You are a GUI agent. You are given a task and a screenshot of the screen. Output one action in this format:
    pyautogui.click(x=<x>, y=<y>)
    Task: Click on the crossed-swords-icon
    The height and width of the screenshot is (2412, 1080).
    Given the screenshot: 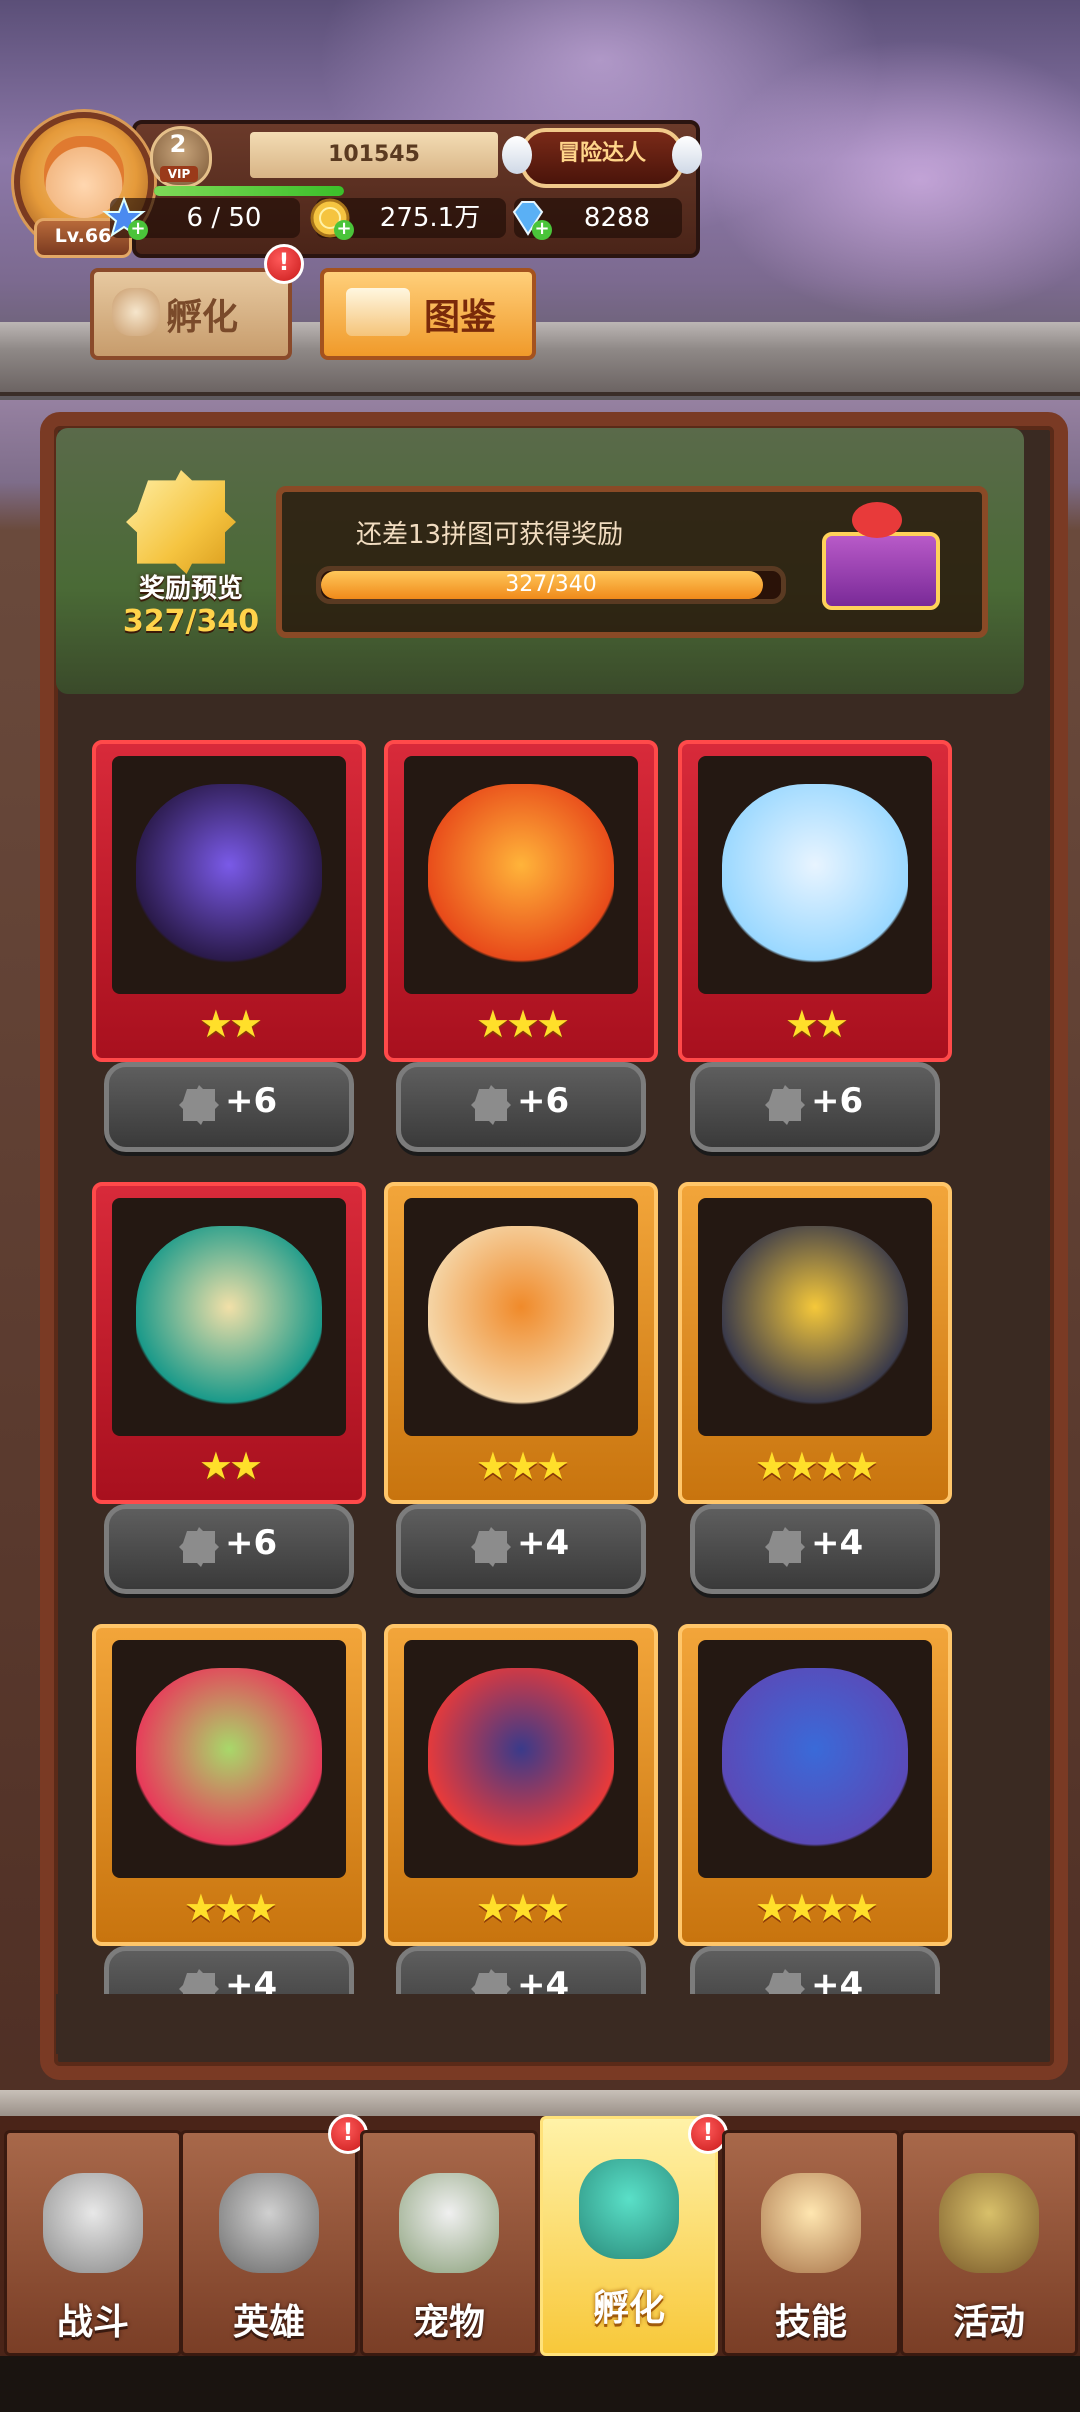 What is the action you would take?
    pyautogui.click(x=93, y=2223)
    